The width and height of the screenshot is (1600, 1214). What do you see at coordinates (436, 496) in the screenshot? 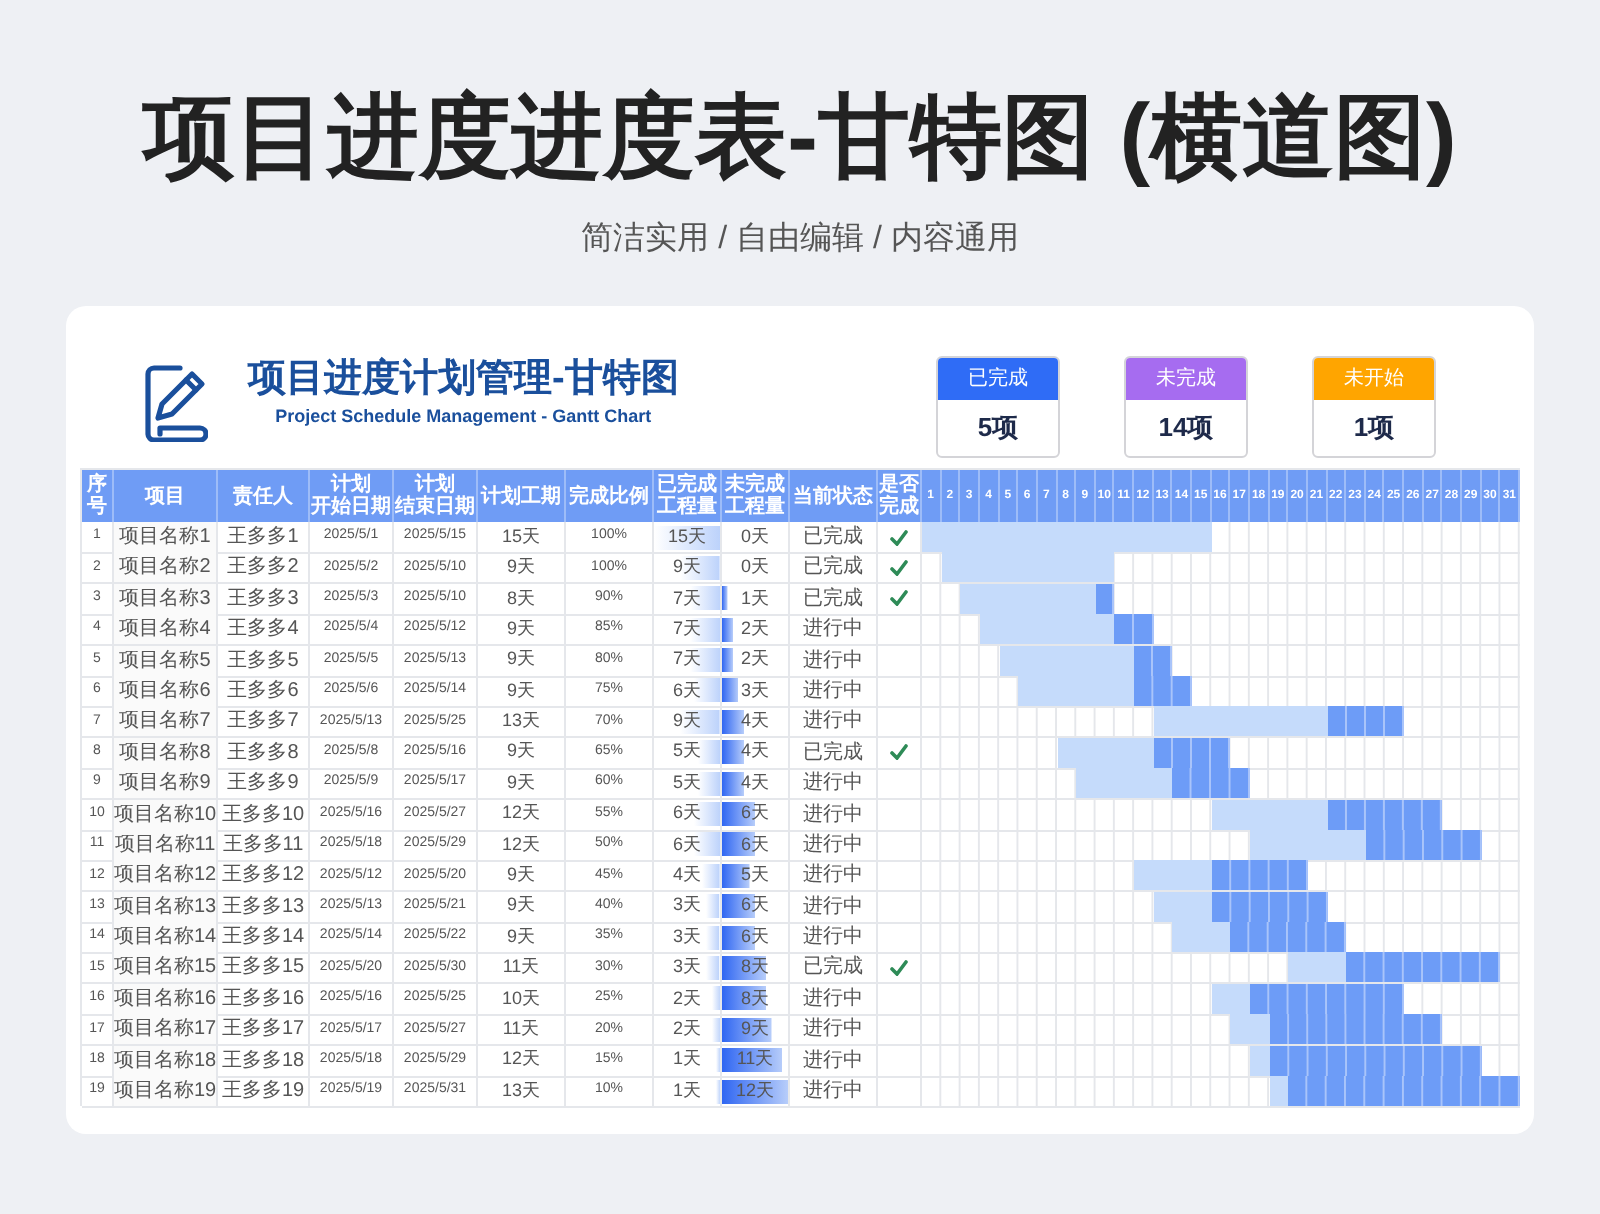
I see `column-header: 计划 结束日期` at bounding box center [436, 496].